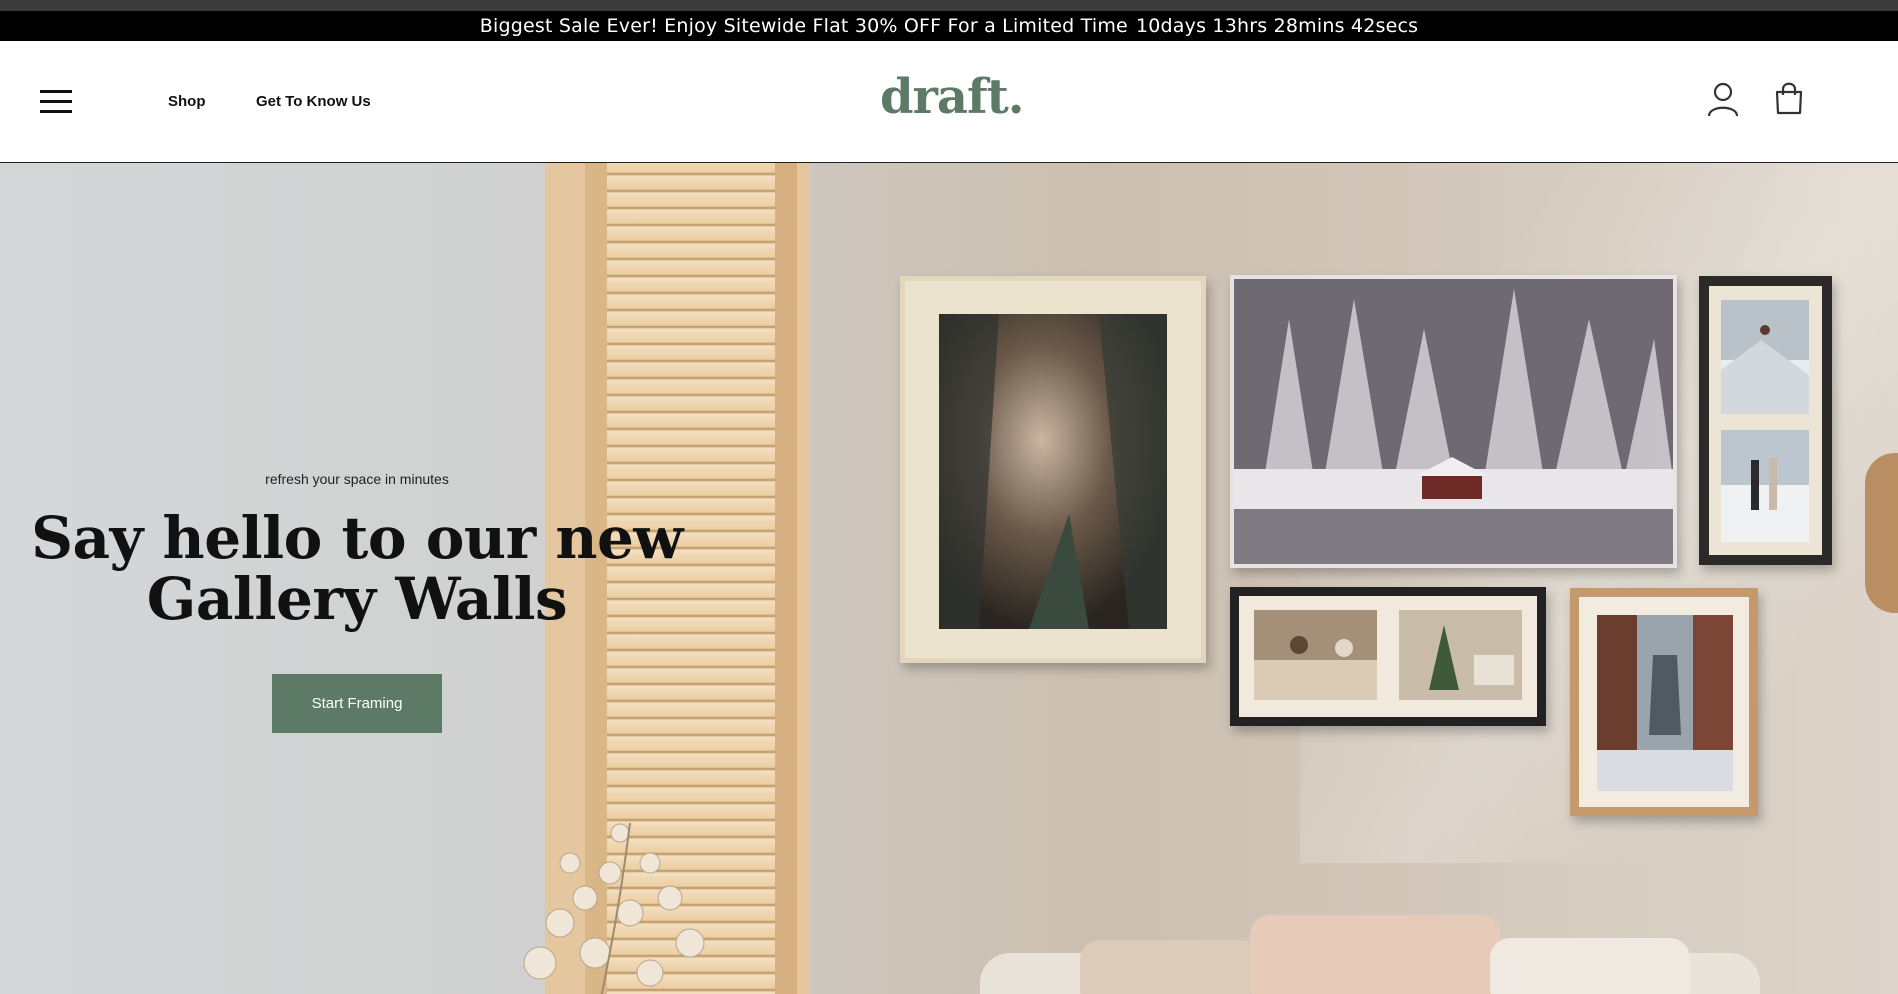 The width and height of the screenshot is (1898, 994). What do you see at coordinates (357, 599) in the screenshot?
I see `headline-line-2: Gallery Walls` at bounding box center [357, 599].